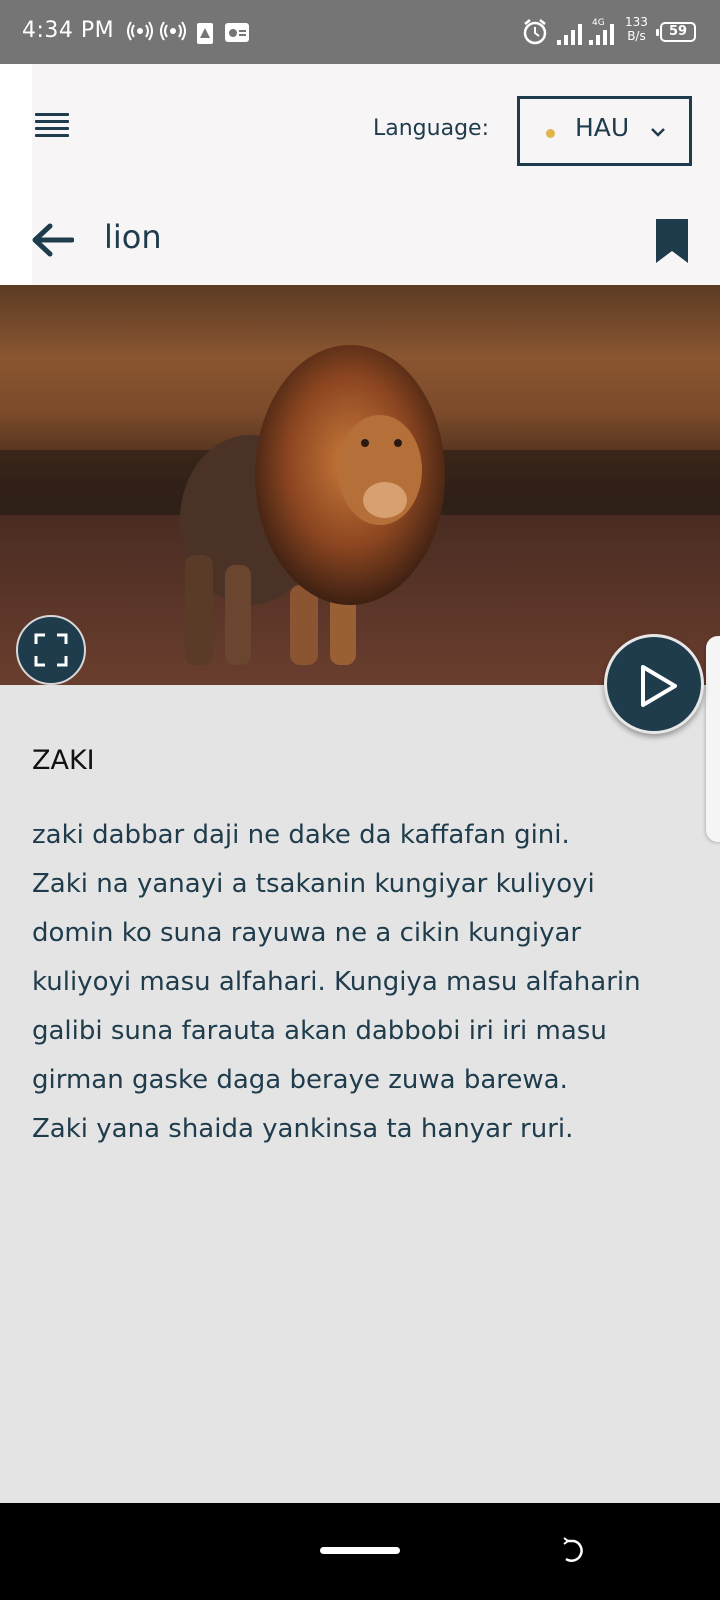 Image resolution: width=720 pixels, height=1600 pixels. I want to click on storage-icon, so click(205, 33).